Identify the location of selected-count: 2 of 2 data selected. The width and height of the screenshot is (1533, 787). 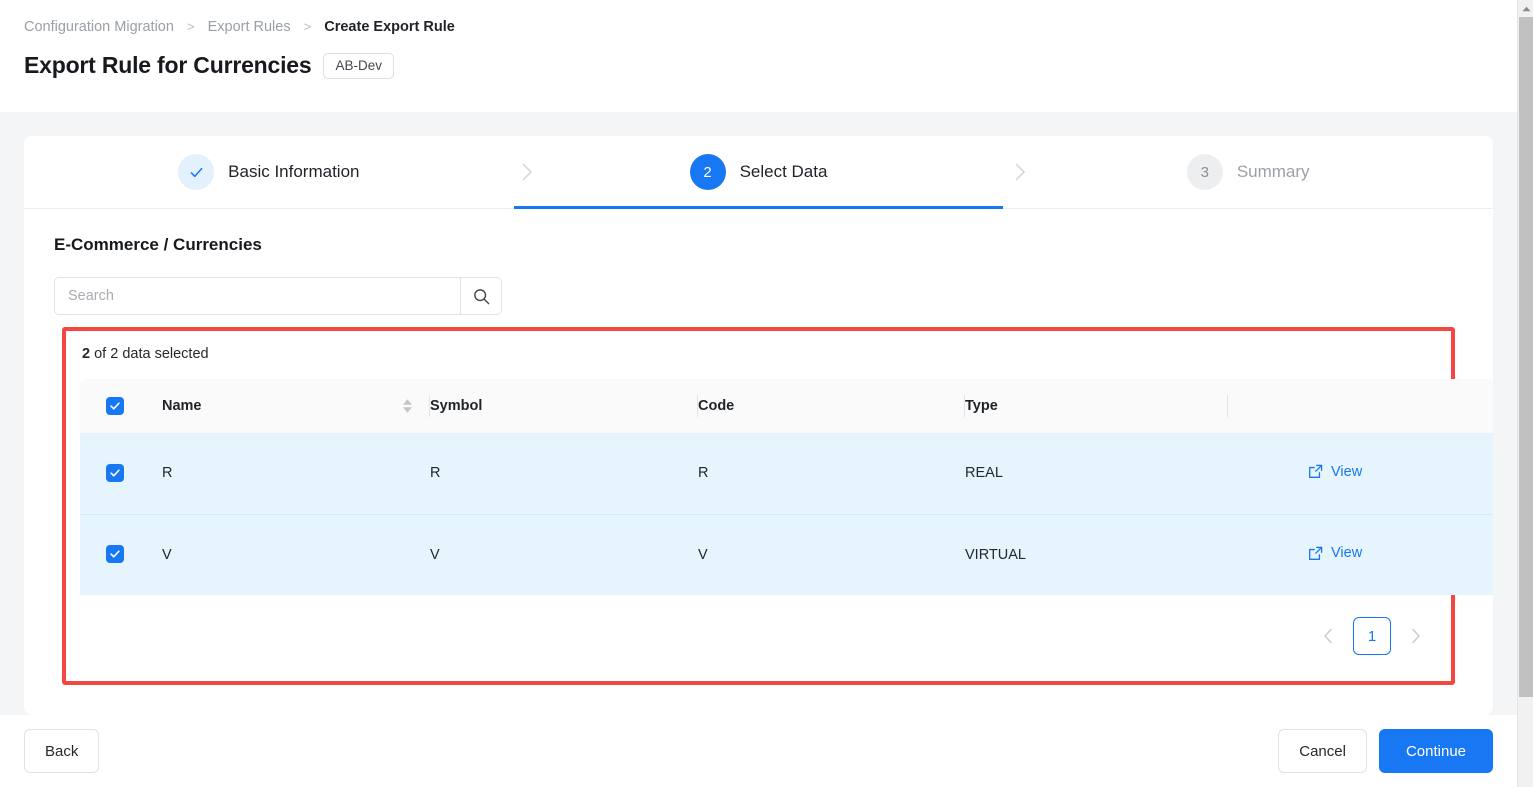
(758, 352).